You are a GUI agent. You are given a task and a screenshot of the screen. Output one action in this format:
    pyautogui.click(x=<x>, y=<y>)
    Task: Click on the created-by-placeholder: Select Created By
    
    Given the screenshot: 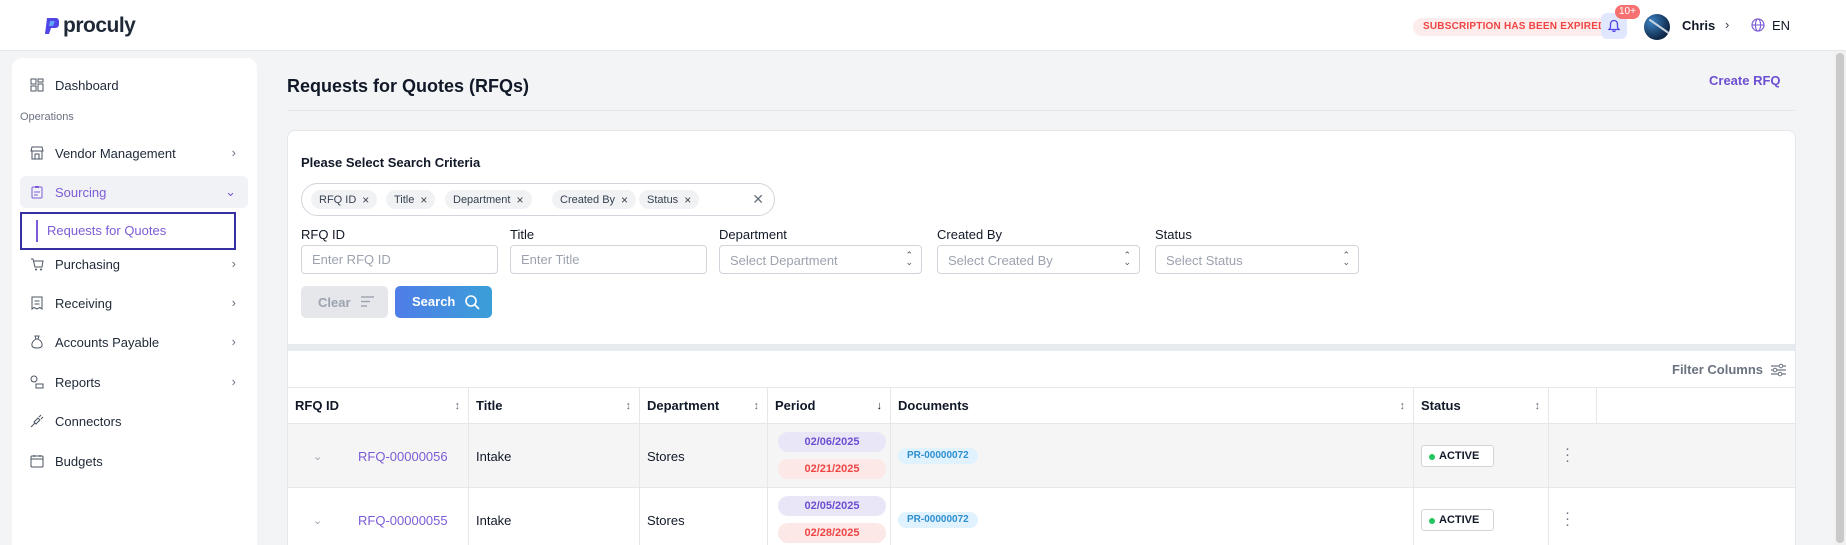 What is the action you would take?
    pyautogui.click(x=1000, y=260)
    